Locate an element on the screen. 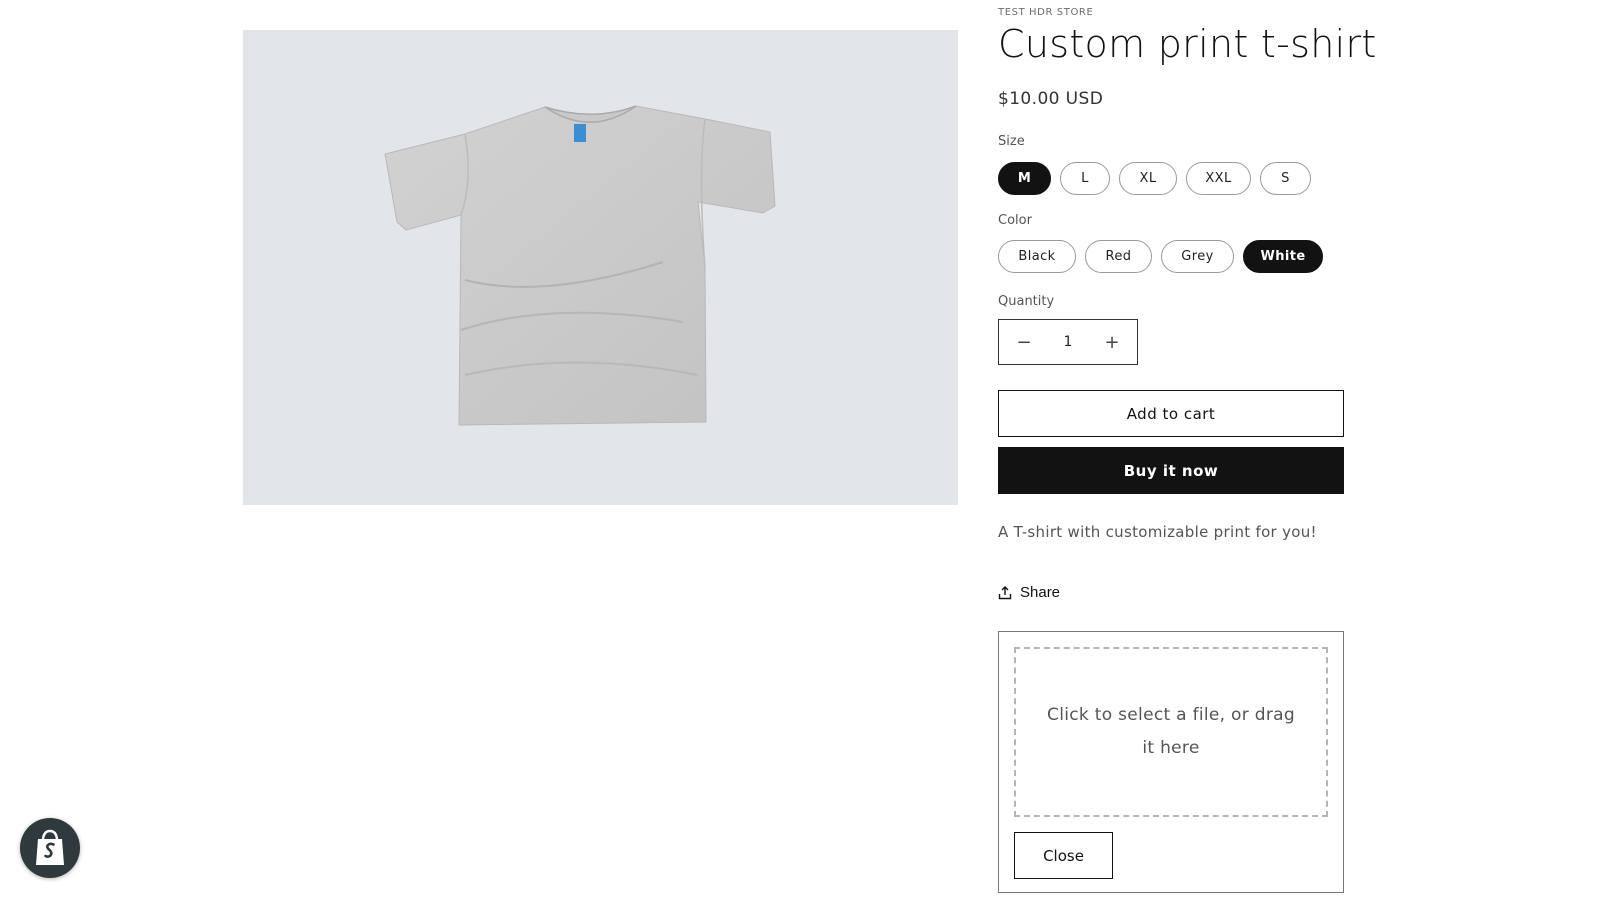 This screenshot has width=1600, height=900. buy-now-button: Buy it now is located at coordinates (1171, 470).